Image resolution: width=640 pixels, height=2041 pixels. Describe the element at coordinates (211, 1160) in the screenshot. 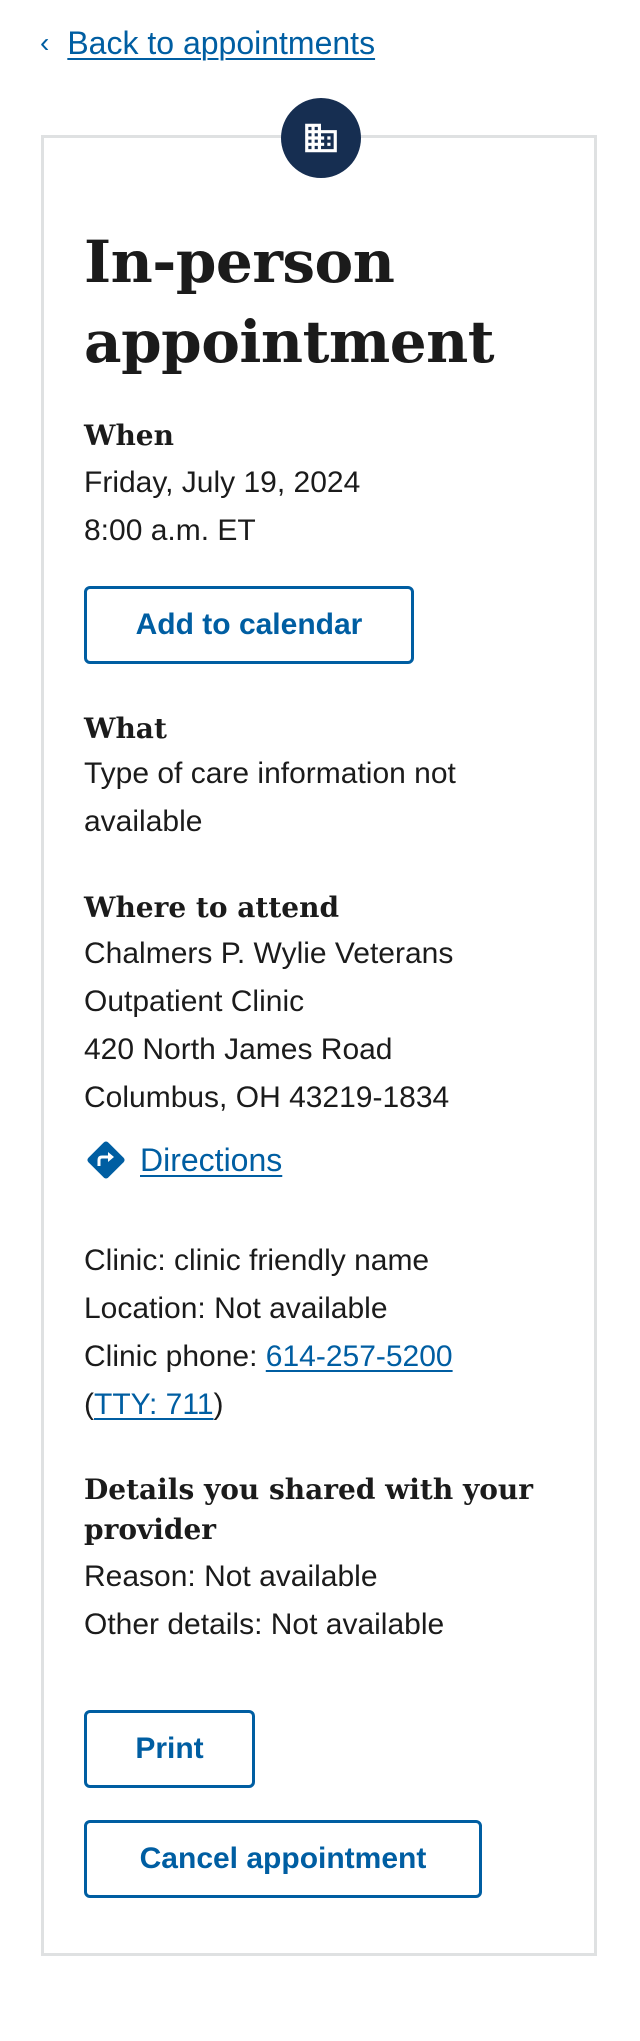

I see `directions-label: Directions` at that location.